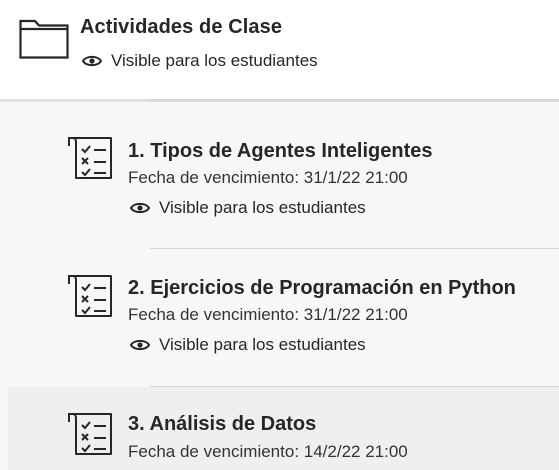 Image resolution: width=559 pixels, height=470 pixels. I want to click on item-title: 3. Análisis de Datos, so click(222, 424).